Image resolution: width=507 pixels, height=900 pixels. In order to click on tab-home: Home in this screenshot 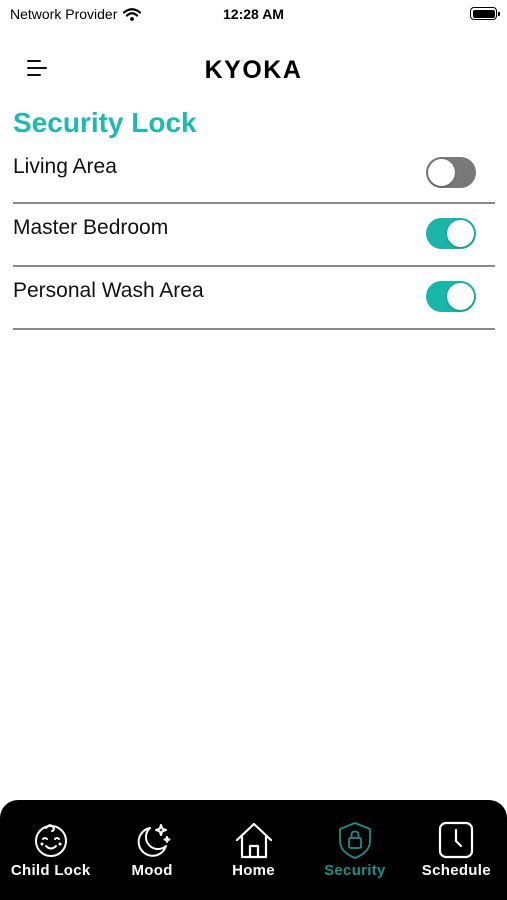, I will do `click(253, 850)`.